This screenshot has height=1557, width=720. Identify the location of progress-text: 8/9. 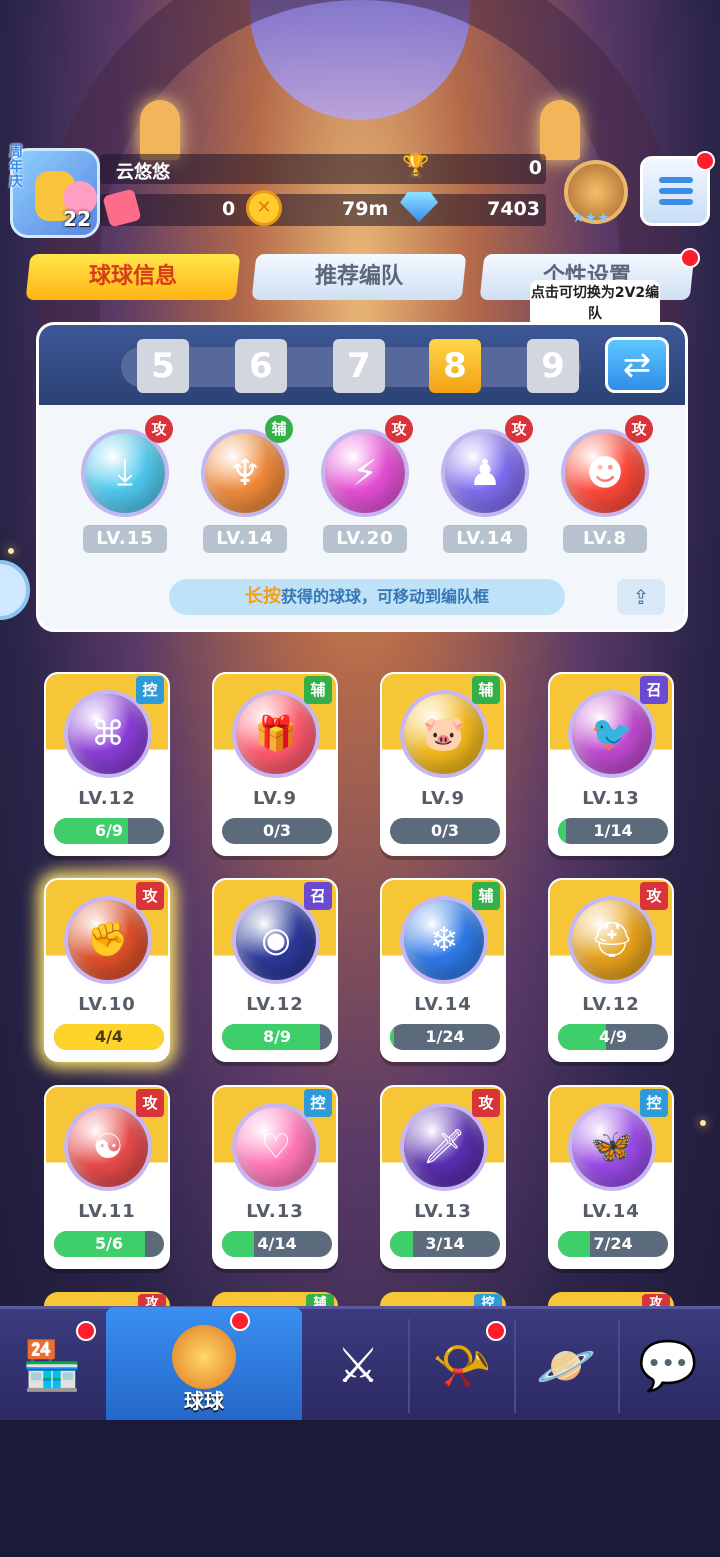
(277, 1036).